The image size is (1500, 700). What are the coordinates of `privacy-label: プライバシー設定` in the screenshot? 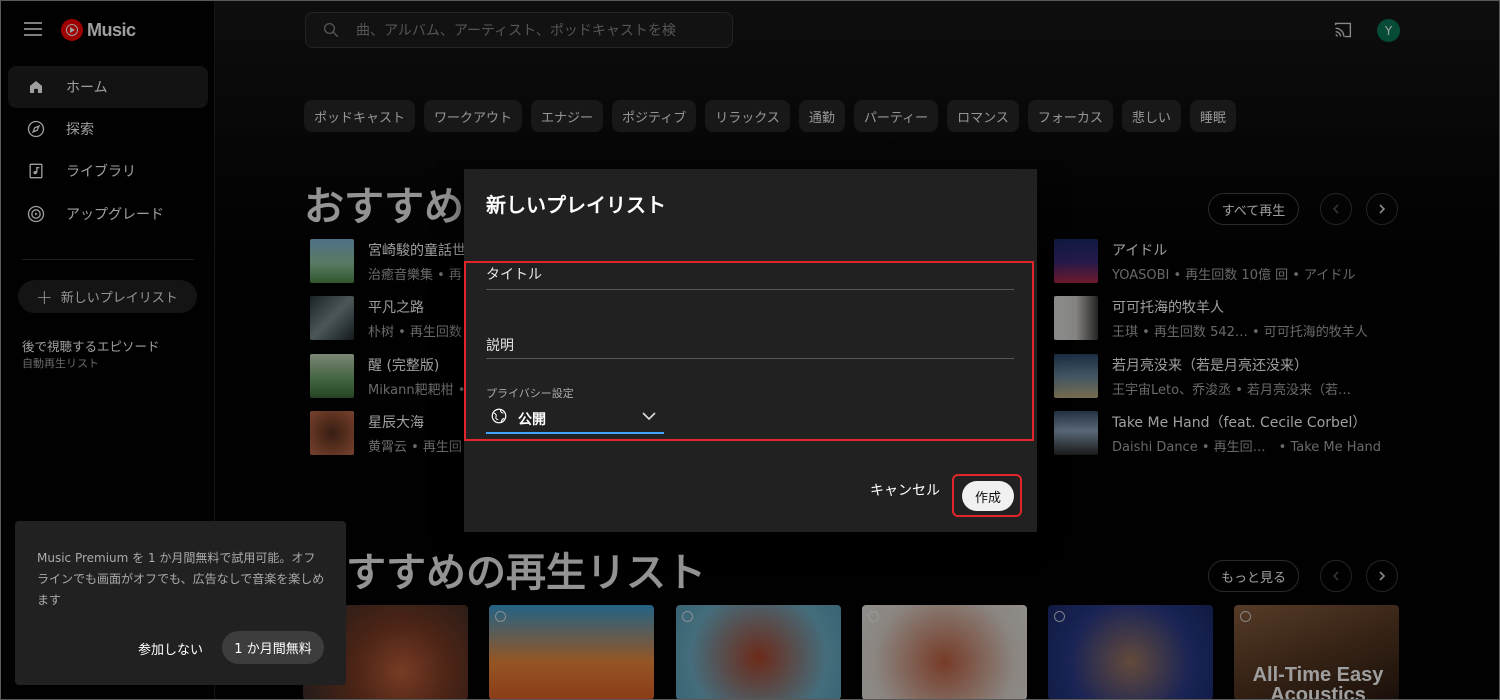 It's located at (530, 393).